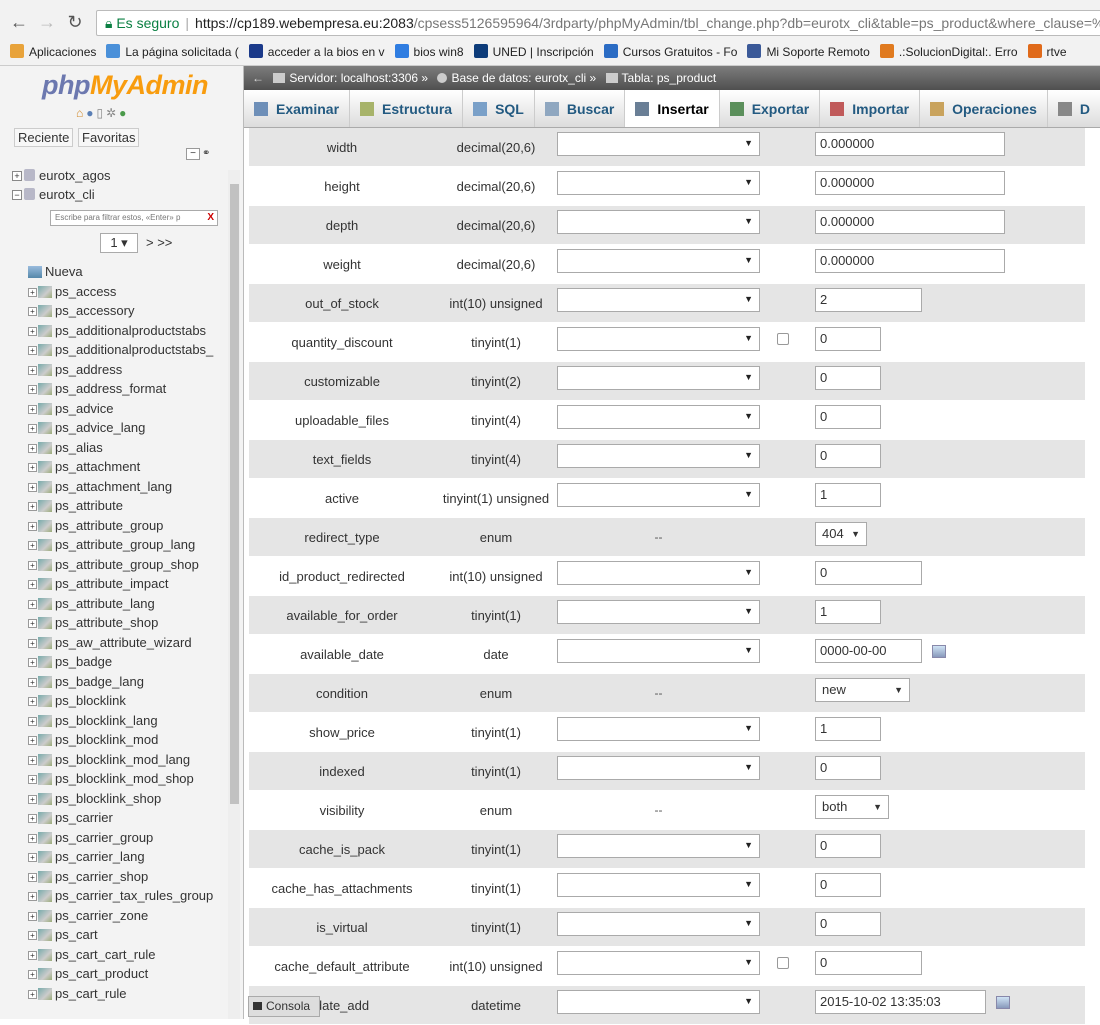  What do you see at coordinates (134, 218) in the screenshot?
I see `table-filter-input: Escribe para filtrar estos, «Enter» pX` at bounding box center [134, 218].